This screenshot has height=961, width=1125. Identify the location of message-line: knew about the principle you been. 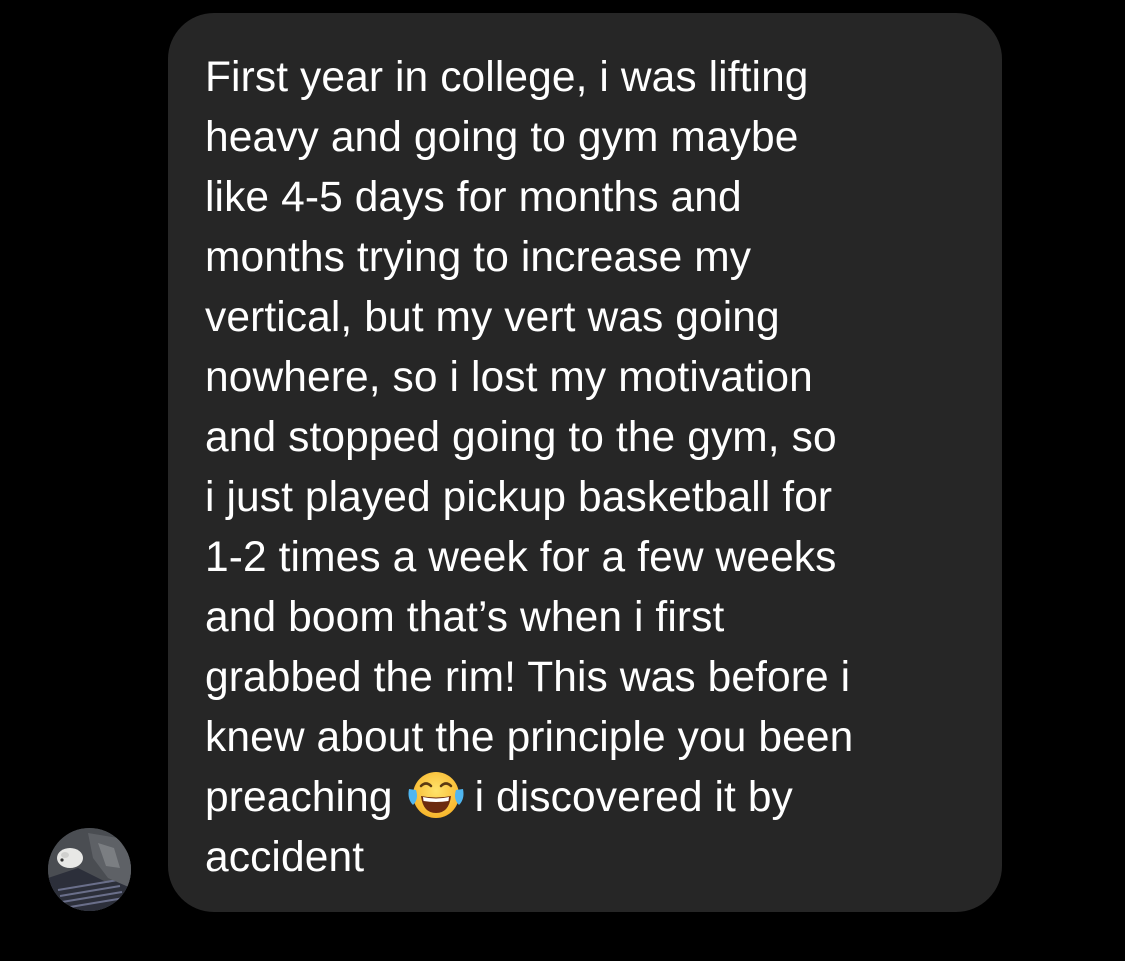
(529, 737).